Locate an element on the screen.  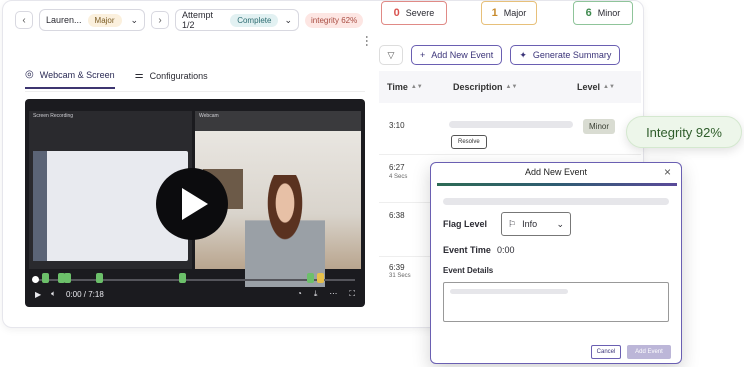
play-icon is located at coordinates (195, 204).